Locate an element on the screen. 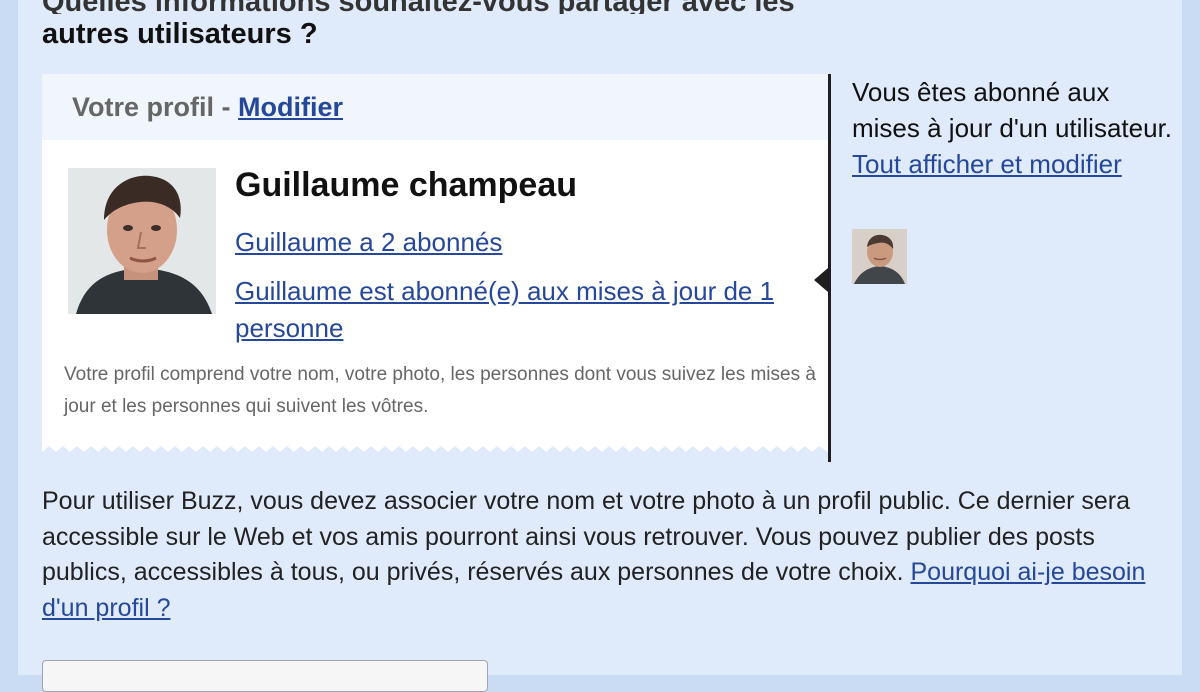 The image size is (1200, 692). profile-card-header: Votre profil - Modifier is located at coordinates (435, 107).